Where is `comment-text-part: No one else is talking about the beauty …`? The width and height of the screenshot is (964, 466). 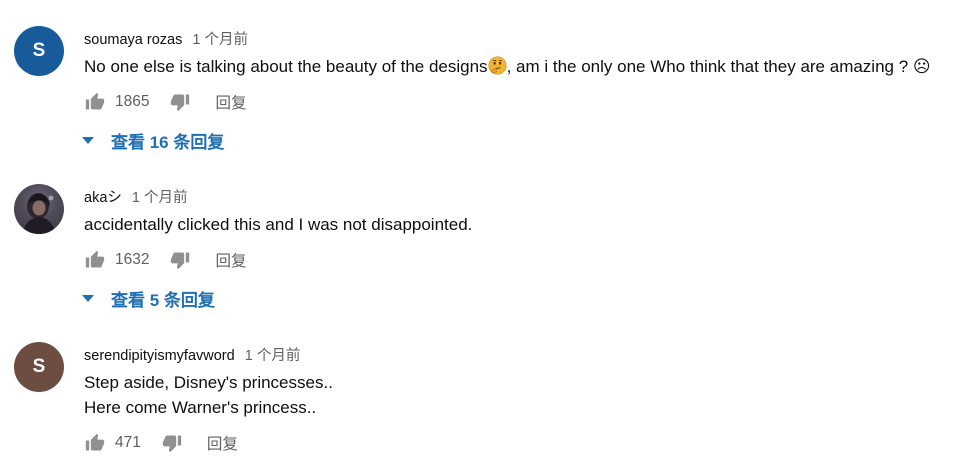 comment-text-part: No one else is talking about the beauty … is located at coordinates (286, 66).